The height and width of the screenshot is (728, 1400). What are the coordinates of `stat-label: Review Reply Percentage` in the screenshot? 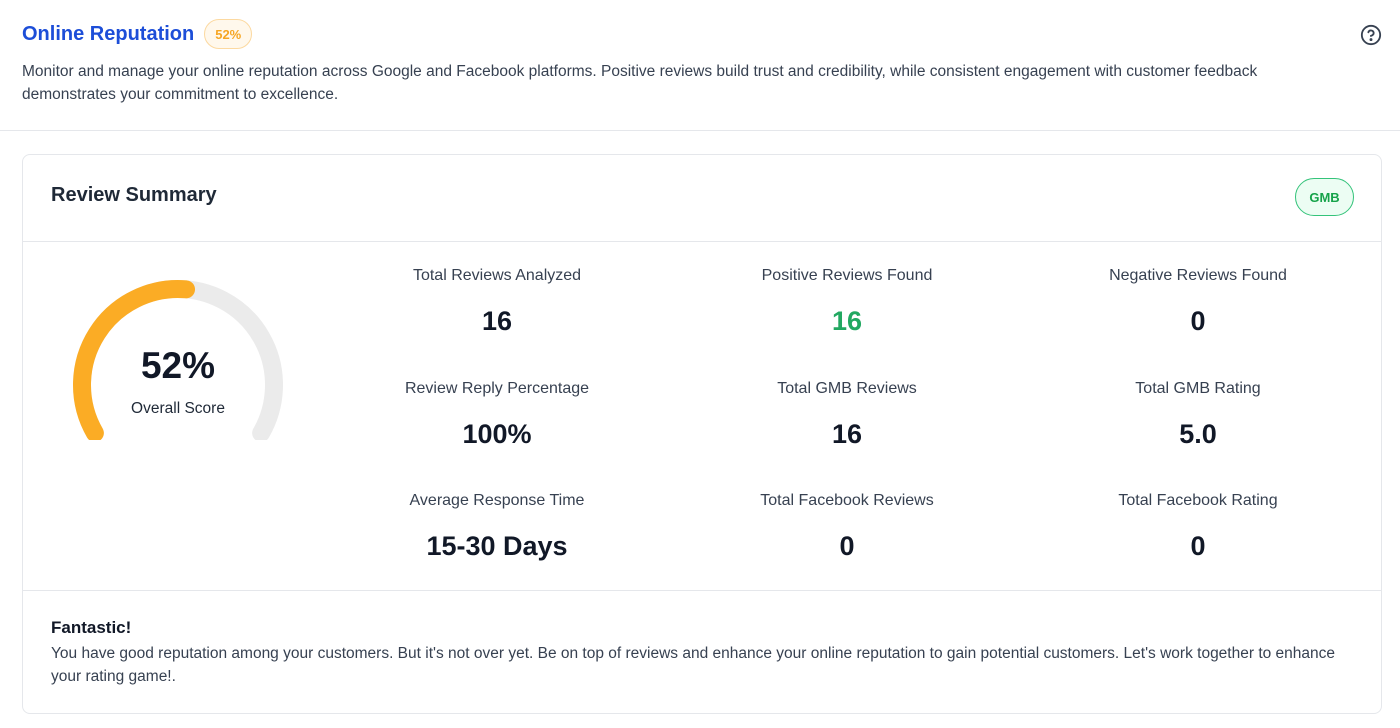 It's located at (497, 388).